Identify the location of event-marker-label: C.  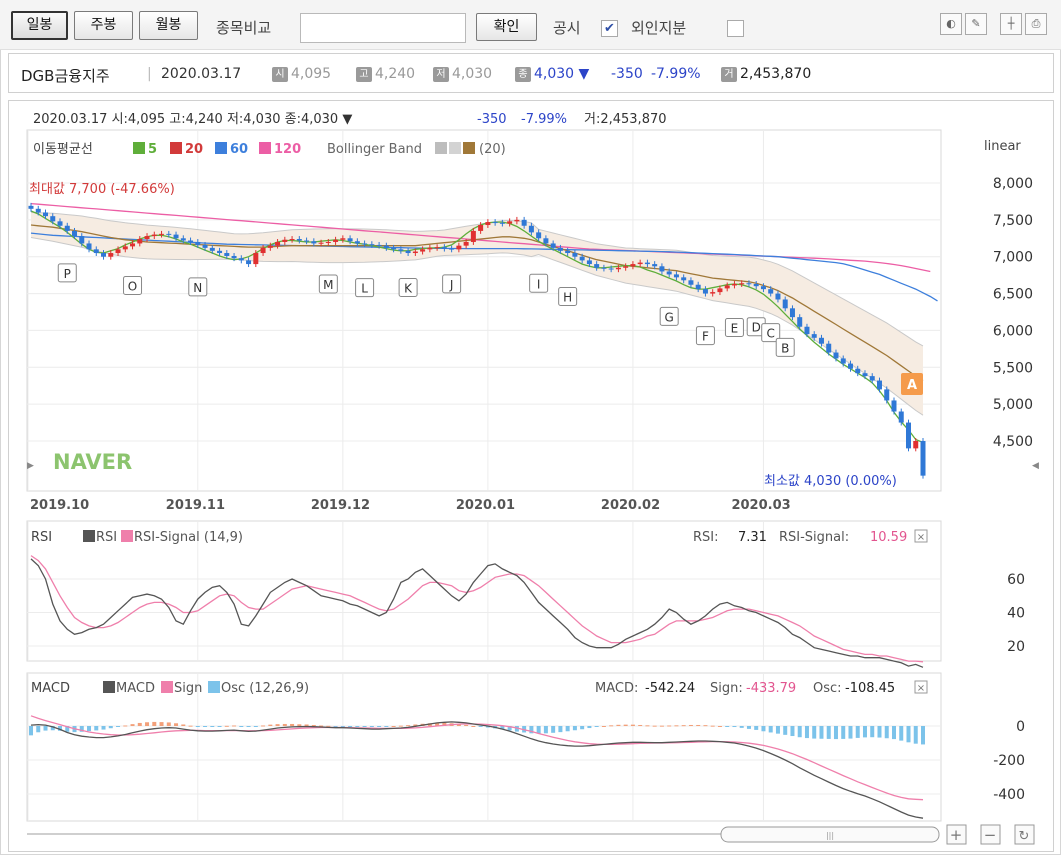
(771, 334).